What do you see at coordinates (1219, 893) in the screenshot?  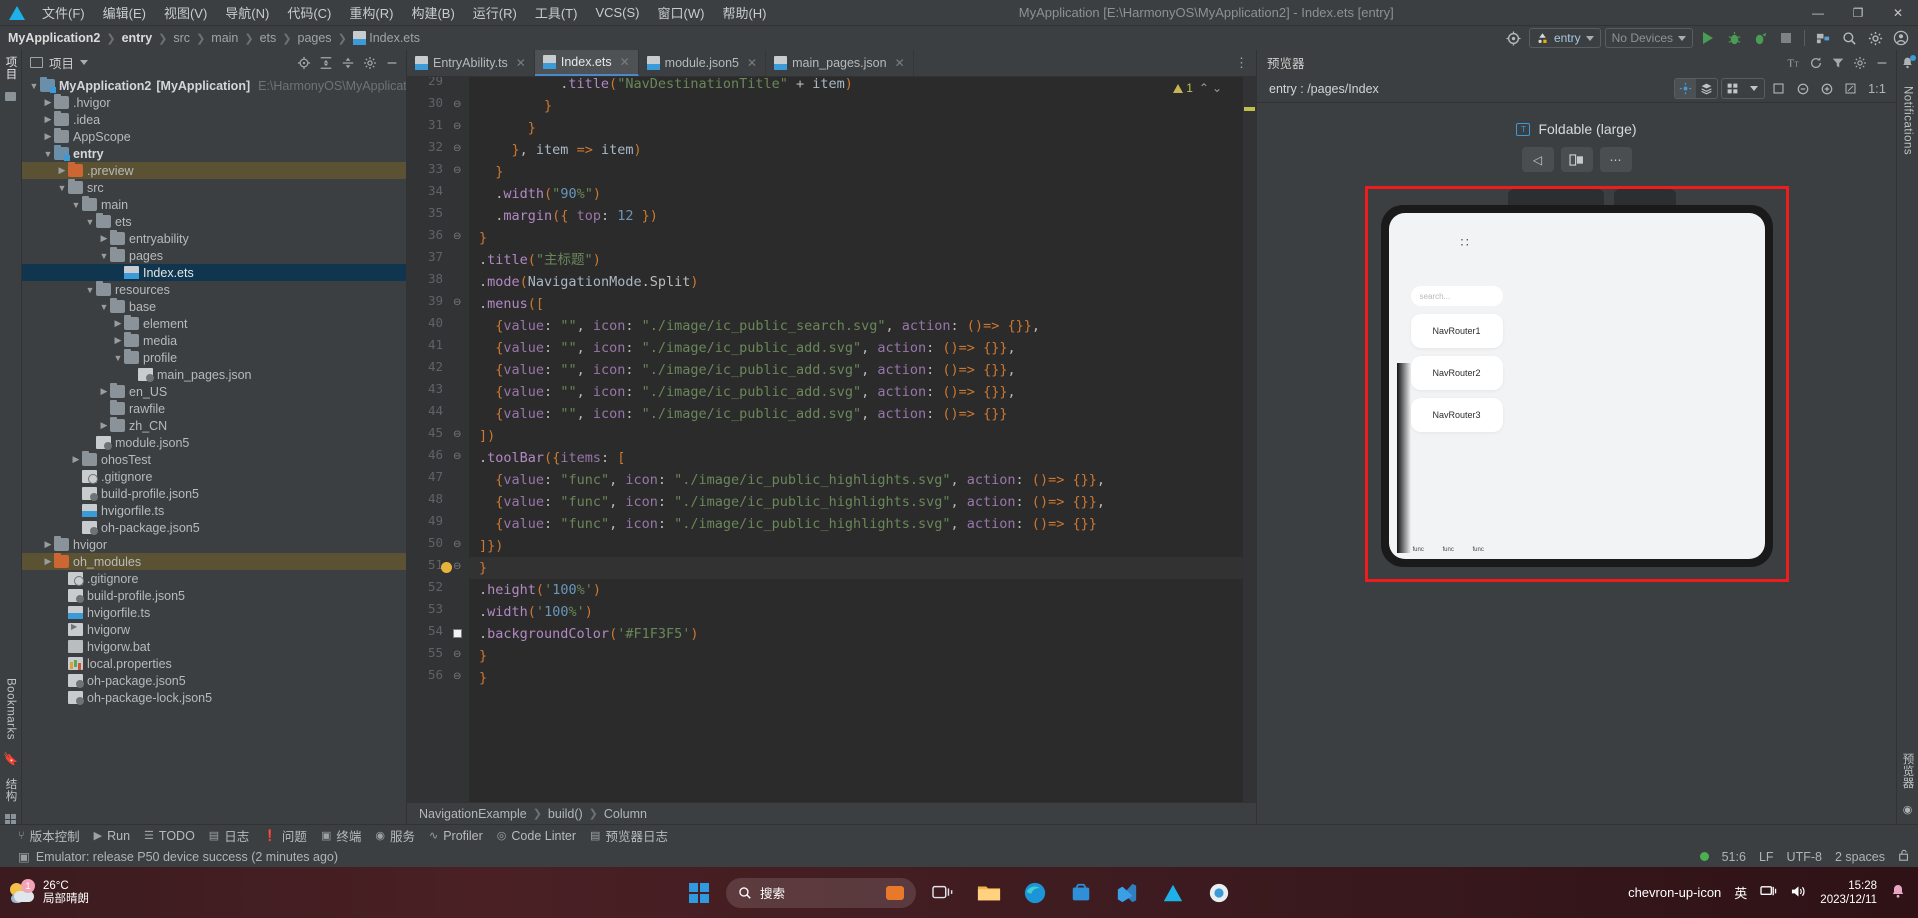 I see `emulator-icon` at bounding box center [1219, 893].